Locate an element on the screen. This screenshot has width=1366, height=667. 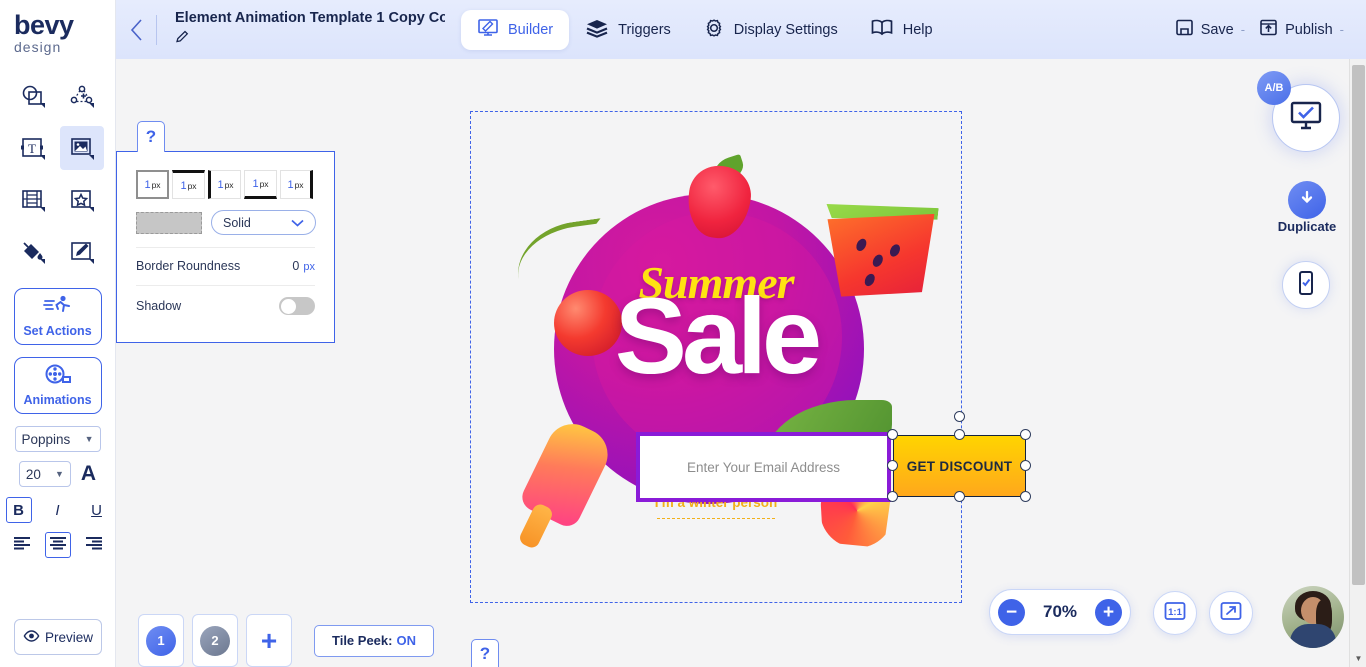
border-left-option: 1 px is located at coordinates (224, 184).